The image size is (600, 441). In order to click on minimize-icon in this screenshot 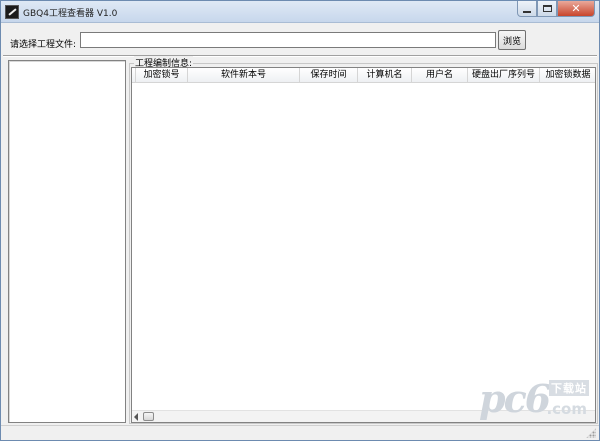, I will do `click(527, 11)`.